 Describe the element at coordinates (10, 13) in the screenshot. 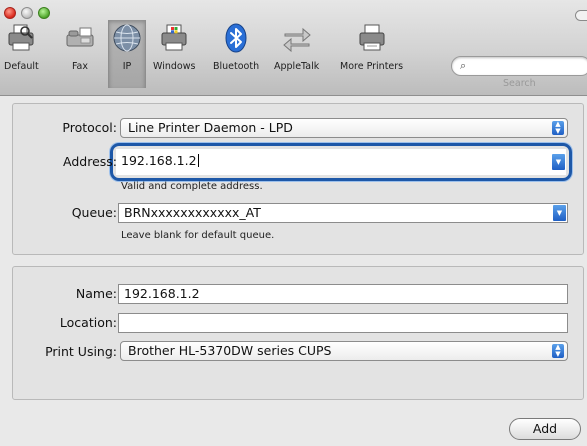

I see `close-window-button` at that location.